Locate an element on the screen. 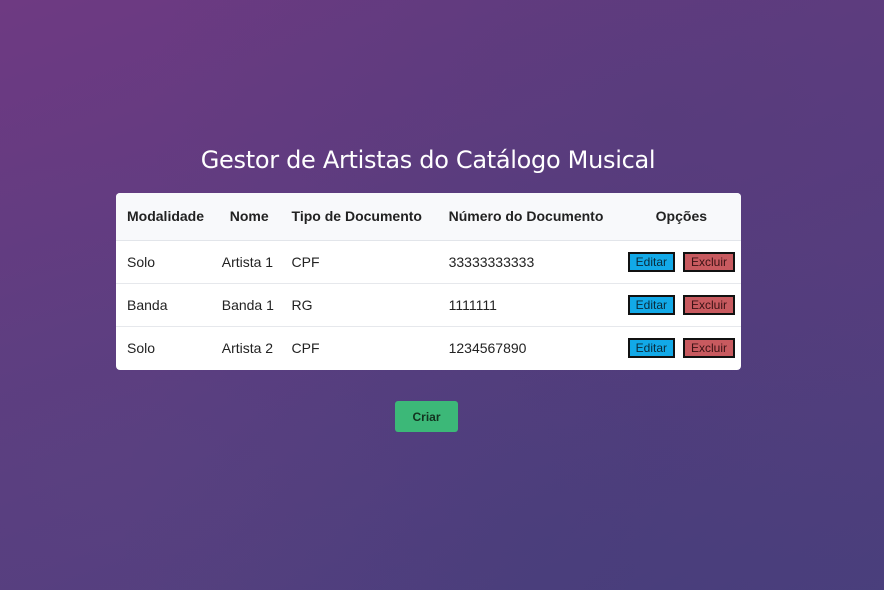  cell-nome: Artista 2 is located at coordinates (247, 347).